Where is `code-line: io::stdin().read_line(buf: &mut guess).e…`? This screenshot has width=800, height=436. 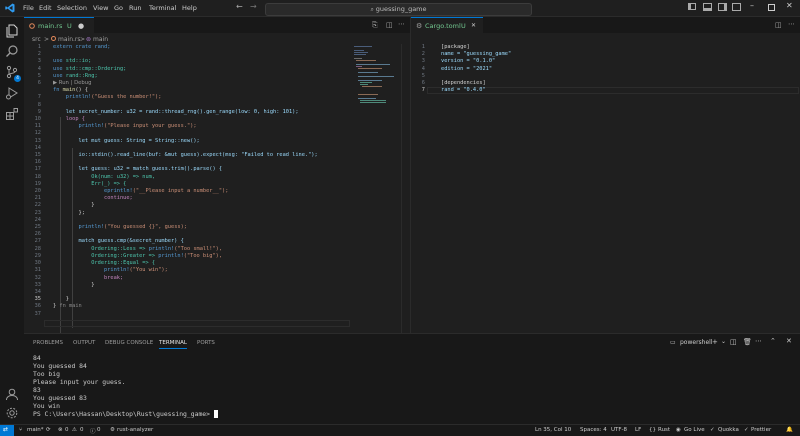
code-line: io::stdin().read_line(buf: &mut guess).e… is located at coordinates (198, 155).